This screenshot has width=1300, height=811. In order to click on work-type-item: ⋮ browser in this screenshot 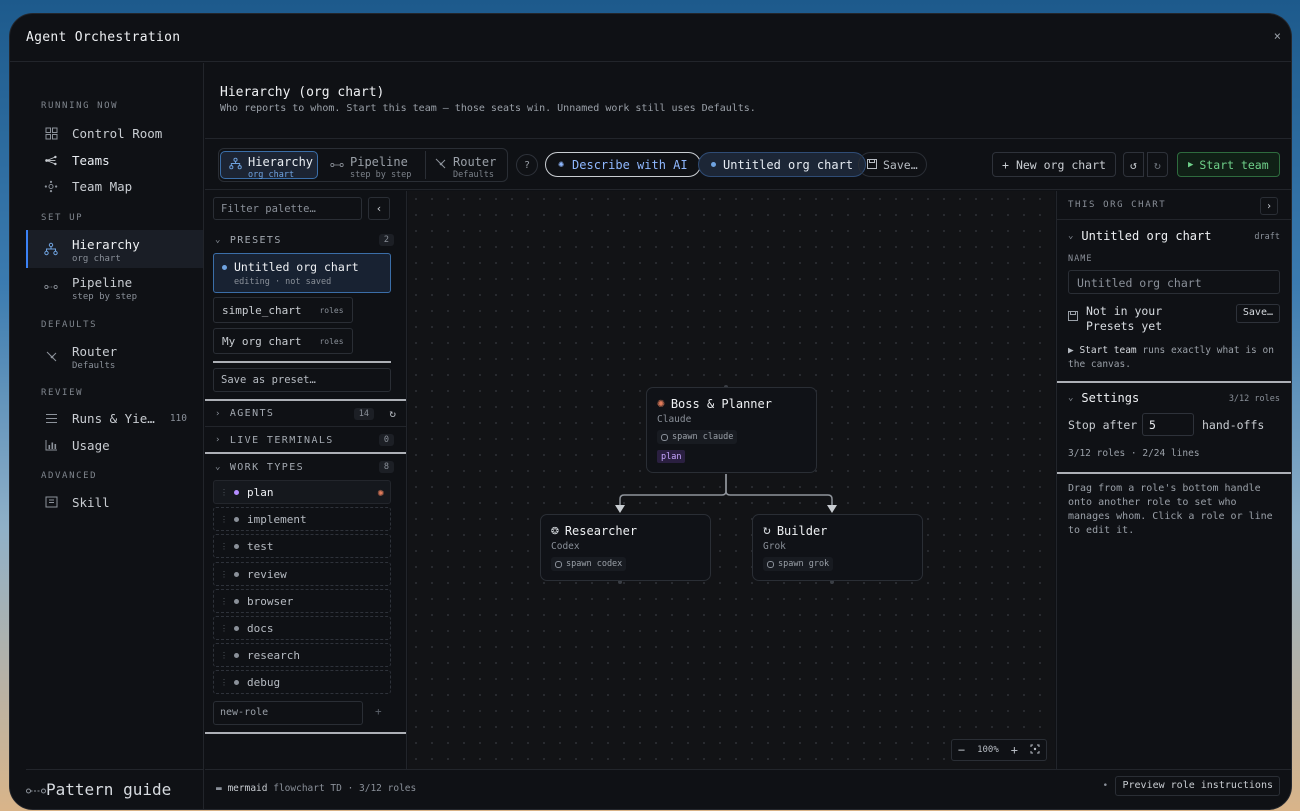, I will do `click(302, 601)`.